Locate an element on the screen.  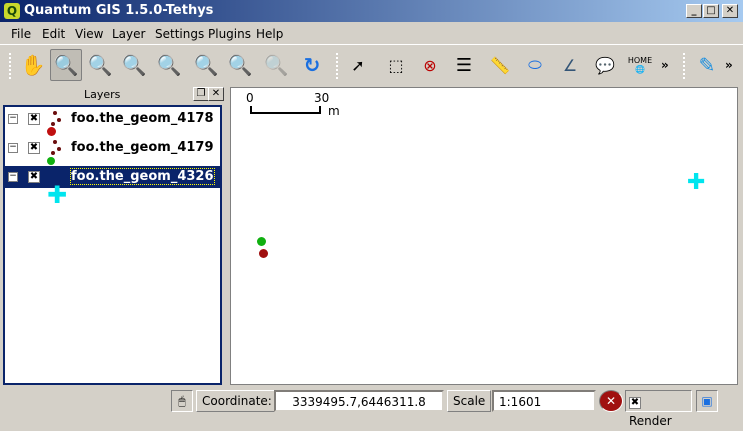
deselect-icon: ⊗ is located at coordinates (430, 65).